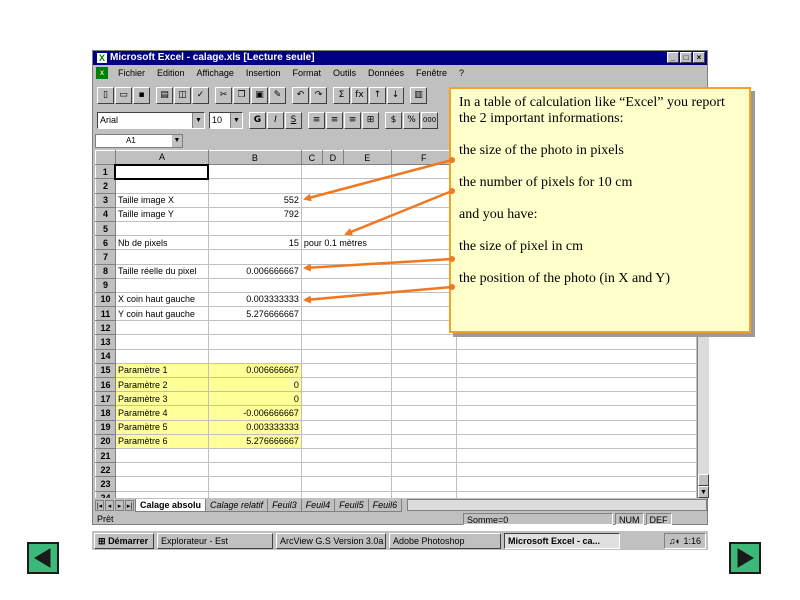 This screenshot has height=600, width=800. What do you see at coordinates (161, 441) in the screenshot?
I see `cell-a: Paramètre 6` at bounding box center [161, 441].